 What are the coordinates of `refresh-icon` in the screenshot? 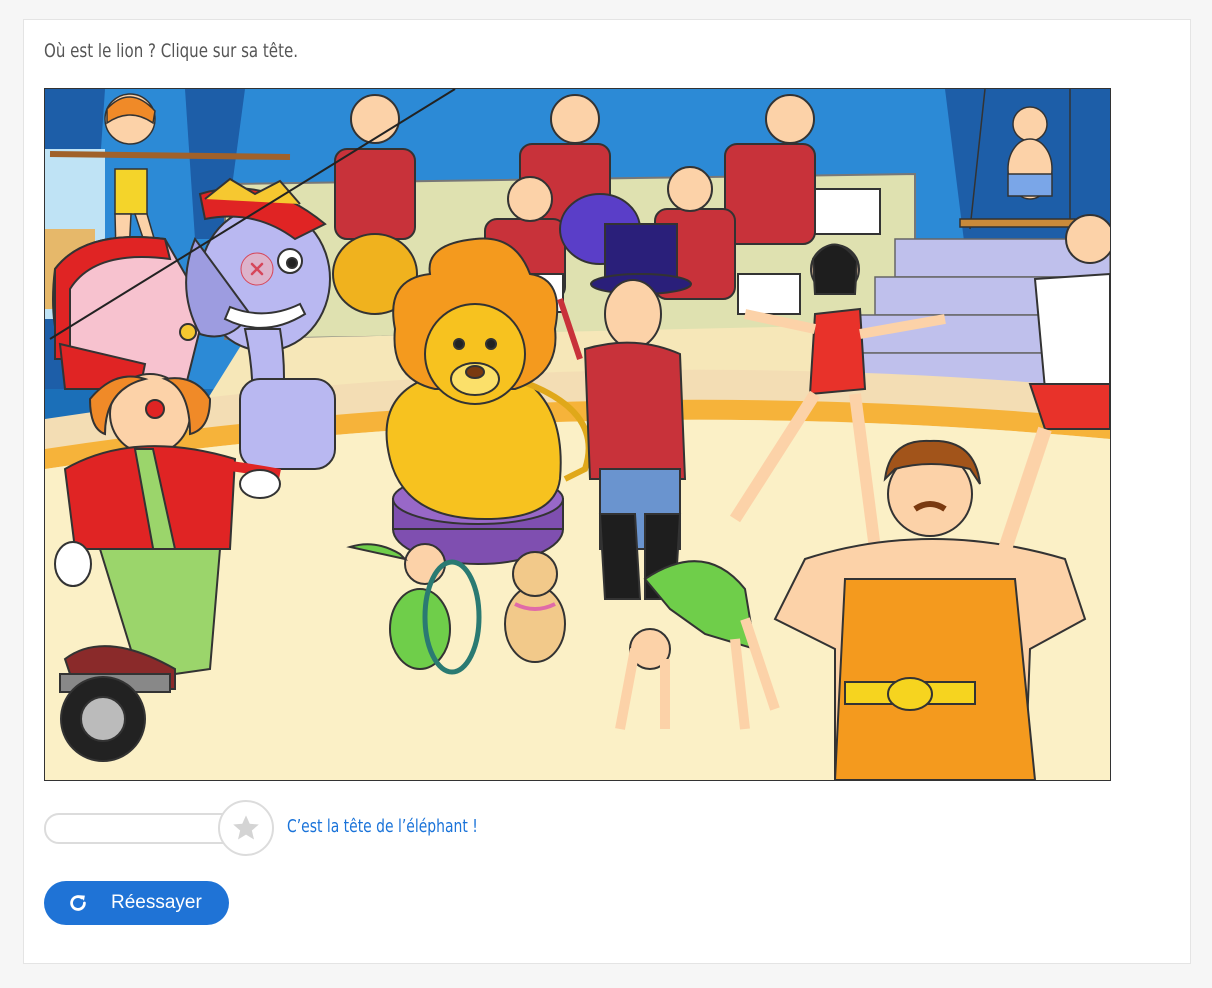 It's located at (78, 903).